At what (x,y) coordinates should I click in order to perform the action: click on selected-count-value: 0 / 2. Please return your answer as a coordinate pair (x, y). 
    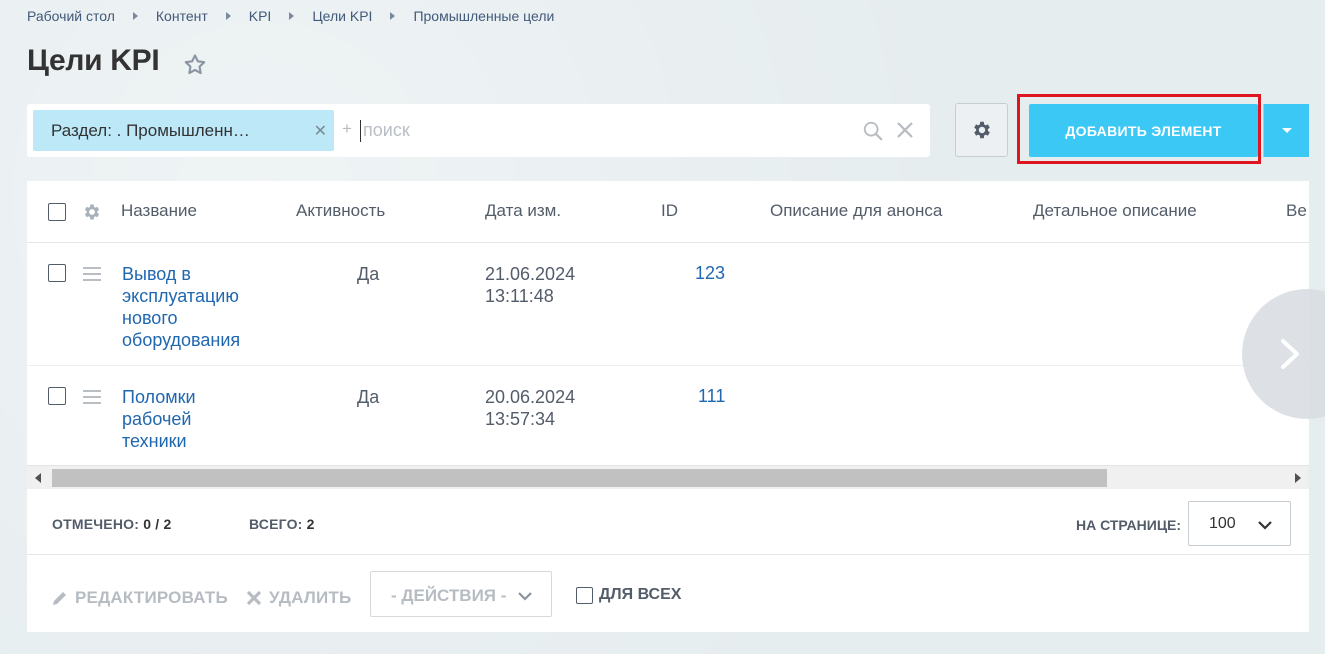
    Looking at the image, I should click on (157, 524).